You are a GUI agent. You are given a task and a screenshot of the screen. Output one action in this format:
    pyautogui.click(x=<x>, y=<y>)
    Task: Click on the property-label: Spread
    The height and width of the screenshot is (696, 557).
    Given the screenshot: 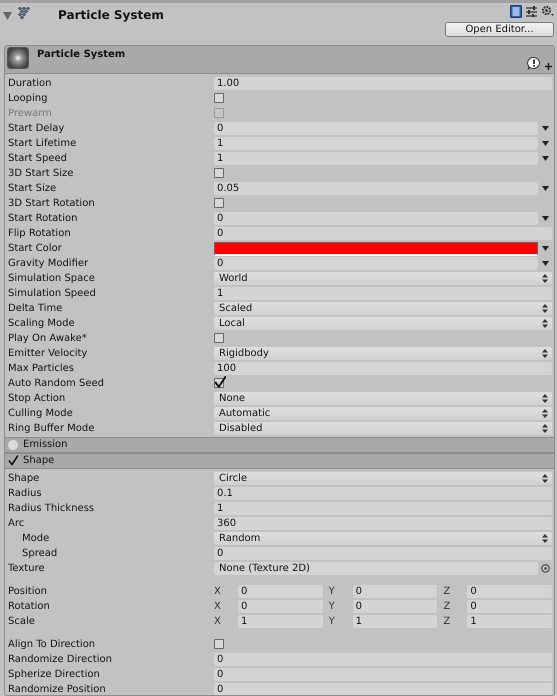 What is the action you would take?
    pyautogui.click(x=39, y=553)
    